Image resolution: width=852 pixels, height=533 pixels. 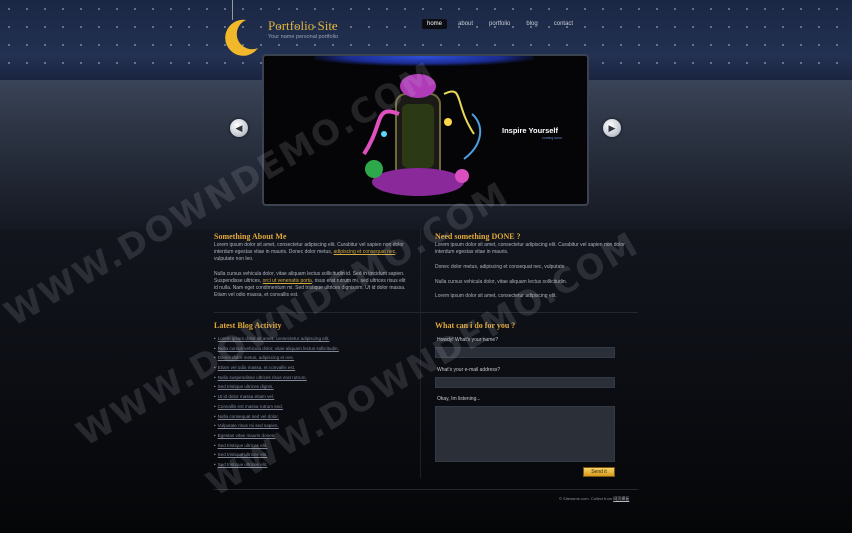 I want to click on site-tagline: Your name personal portfolio, so click(x=303, y=37).